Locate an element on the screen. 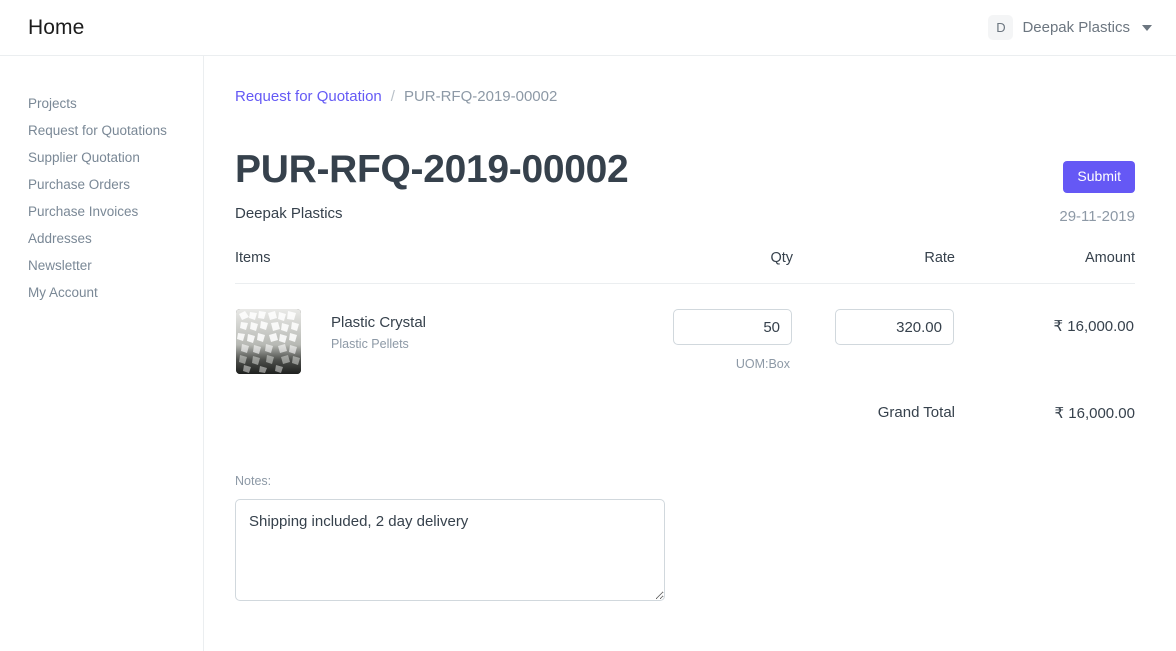  rate-cell is located at coordinates (874, 330).